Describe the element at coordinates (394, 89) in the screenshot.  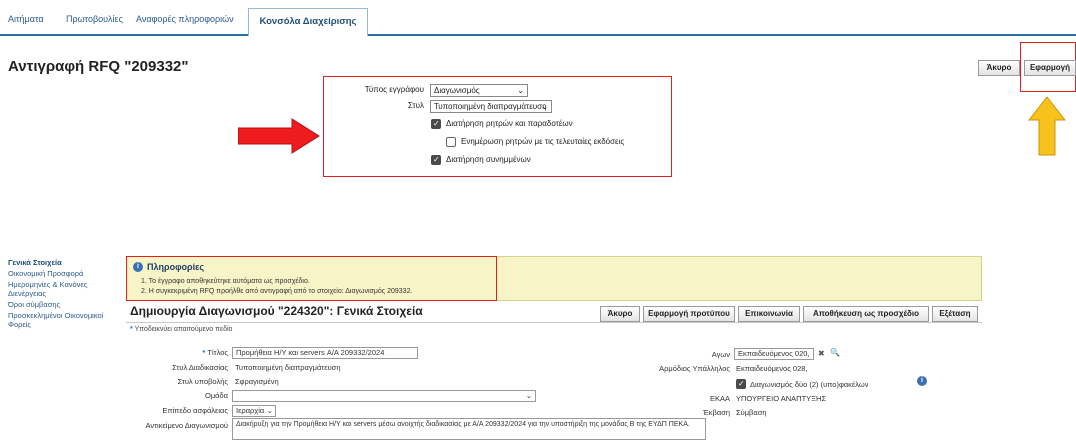
I see `doc-type-label: Τύπος εγγράφου` at that location.